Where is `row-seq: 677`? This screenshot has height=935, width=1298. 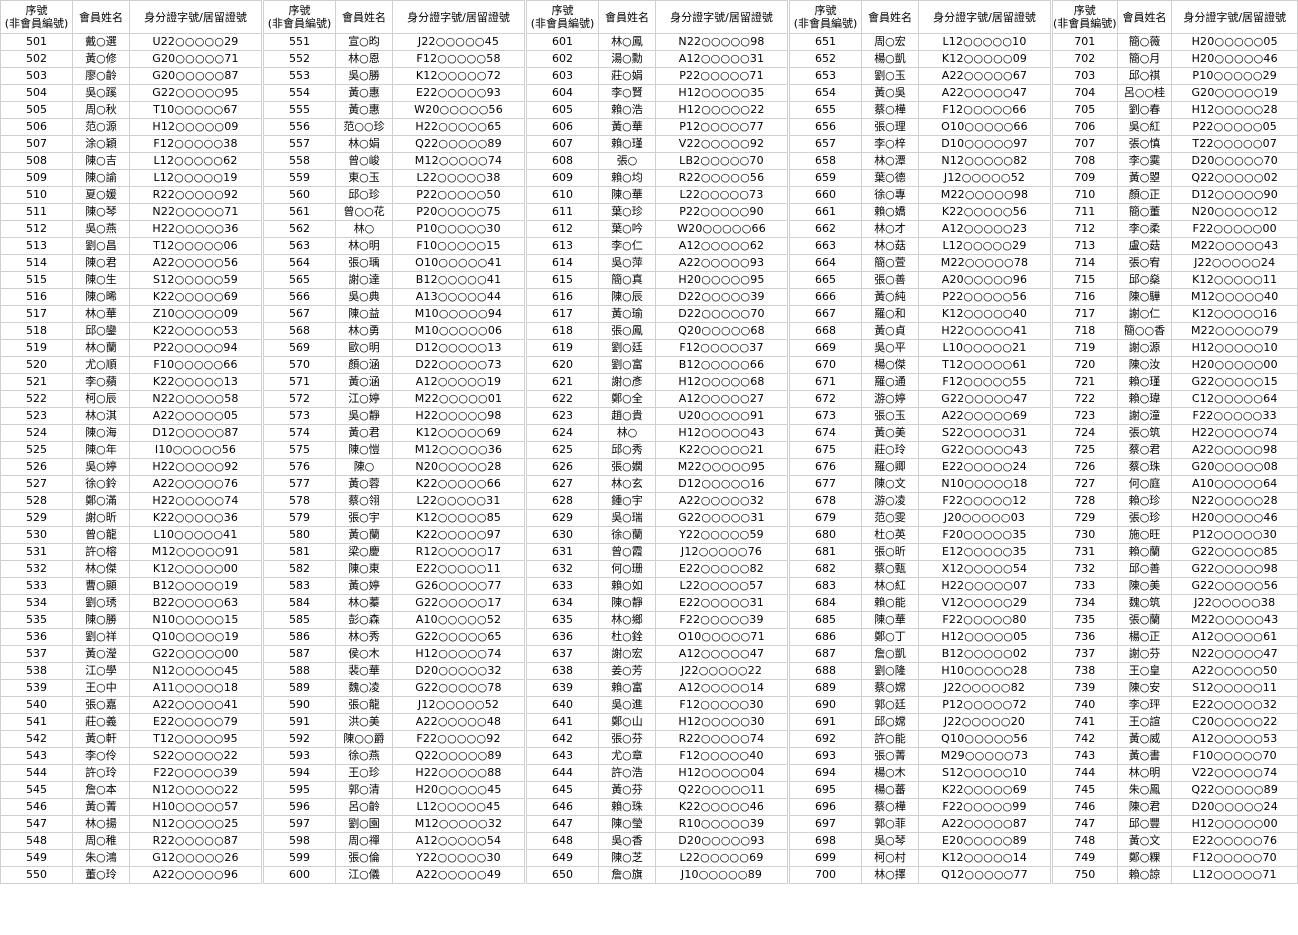 row-seq: 677 is located at coordinates (825, 484).